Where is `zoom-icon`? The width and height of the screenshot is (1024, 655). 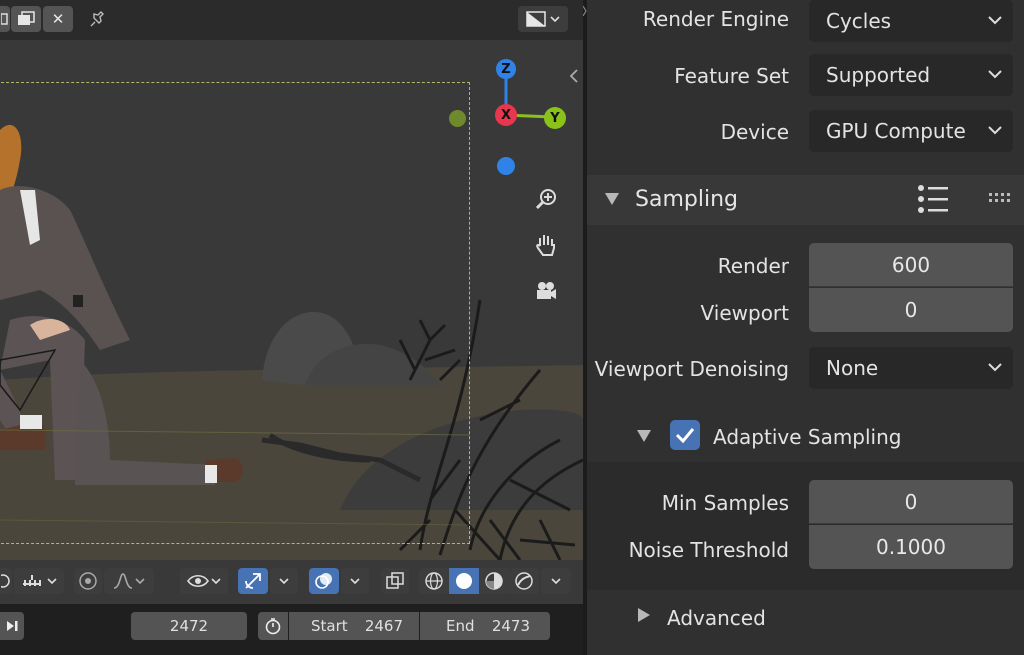
zoom-icon is located at coordinates (546, 199).